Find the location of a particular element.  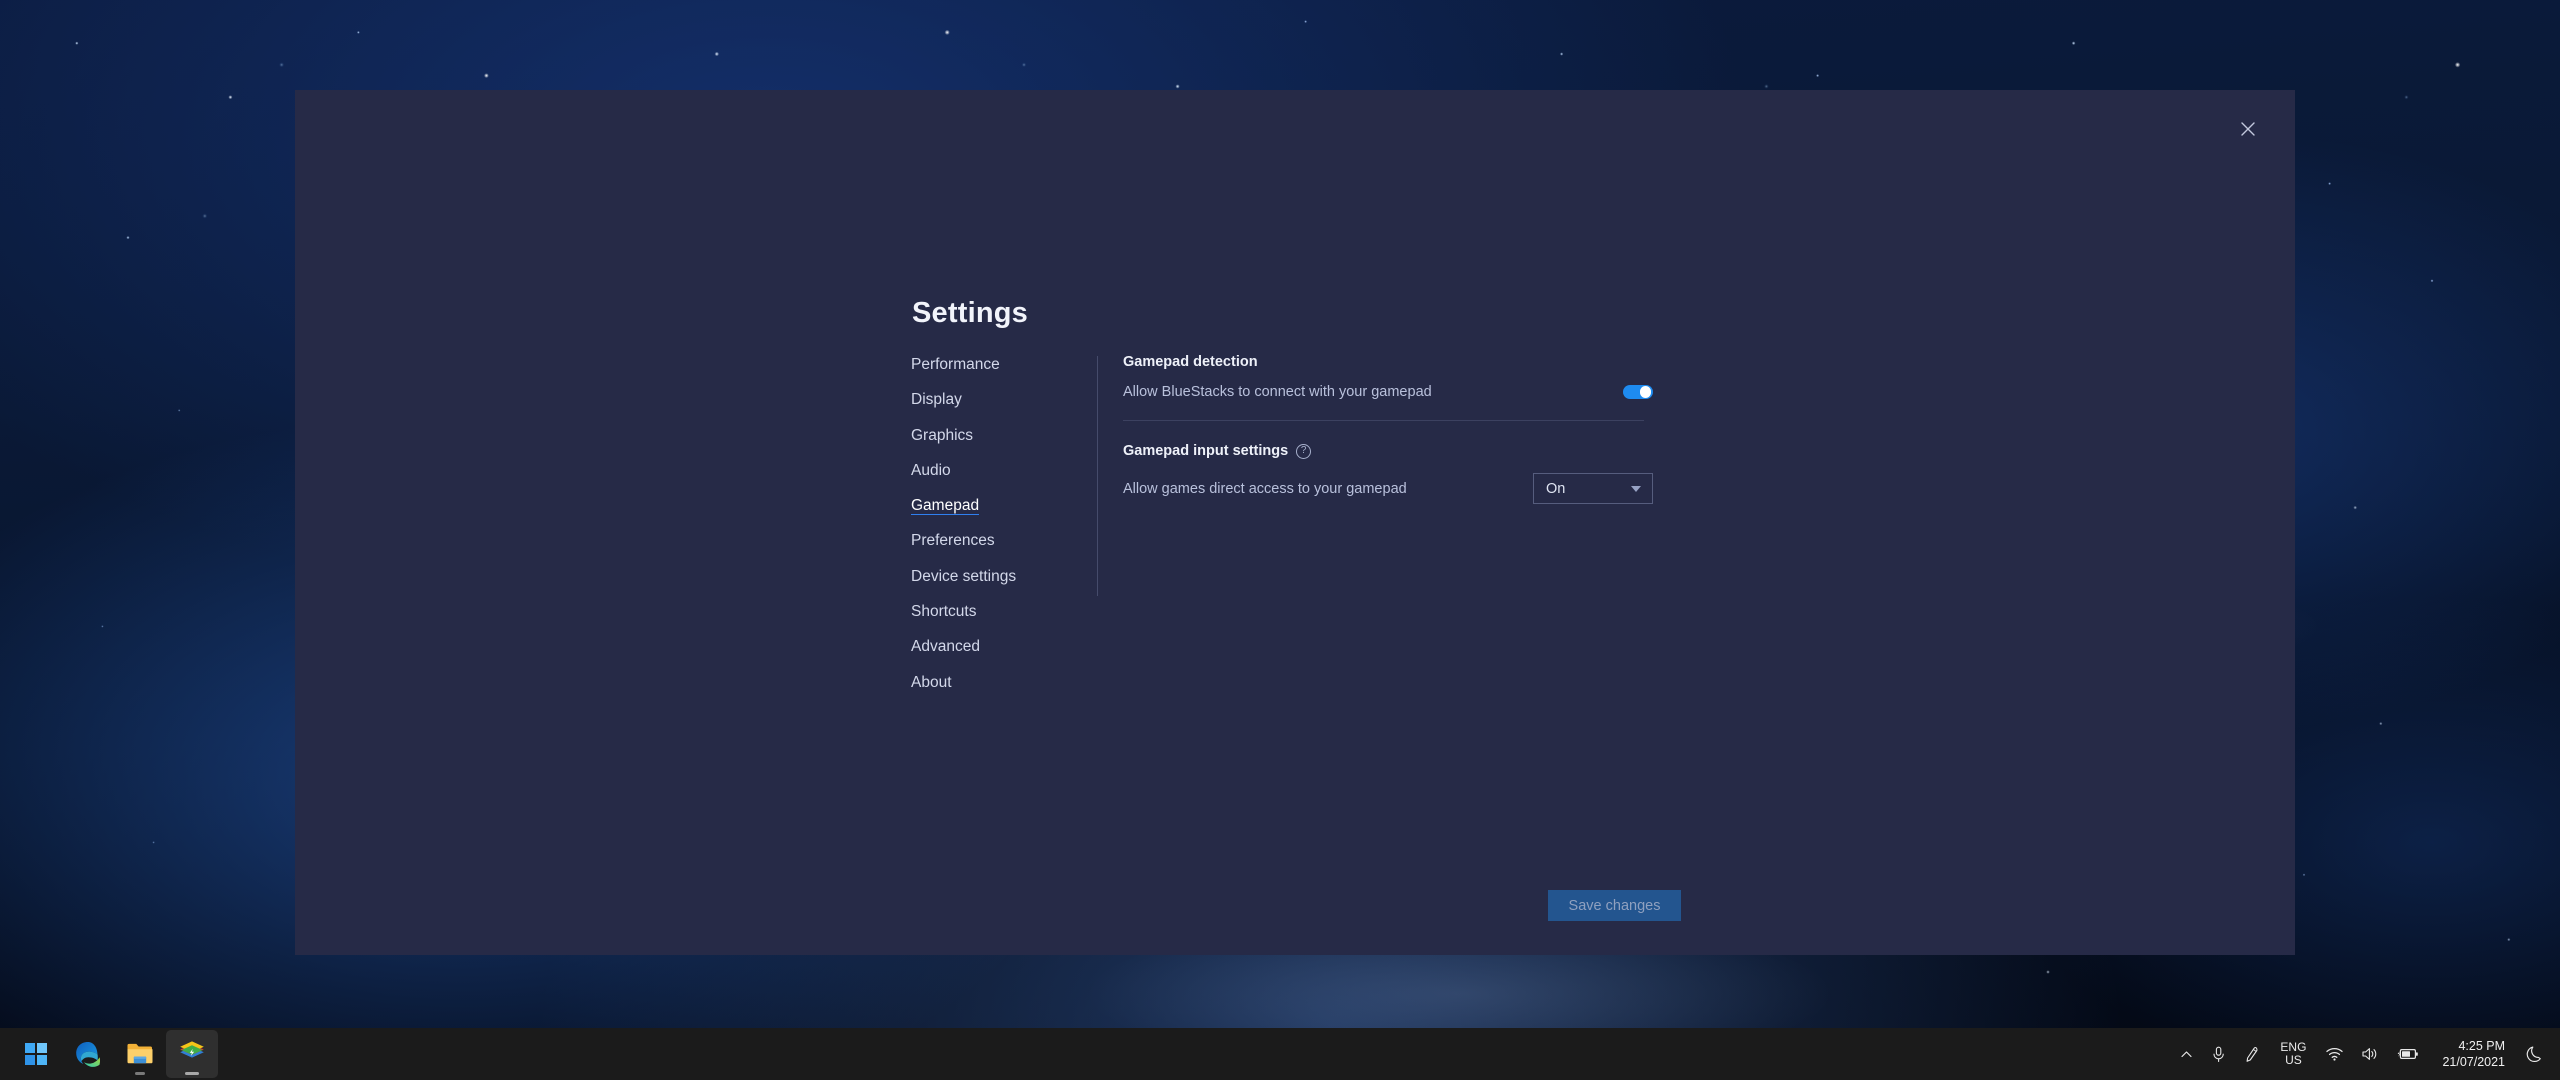

battery-charging-icon is located at coordinates (2408, 1054).